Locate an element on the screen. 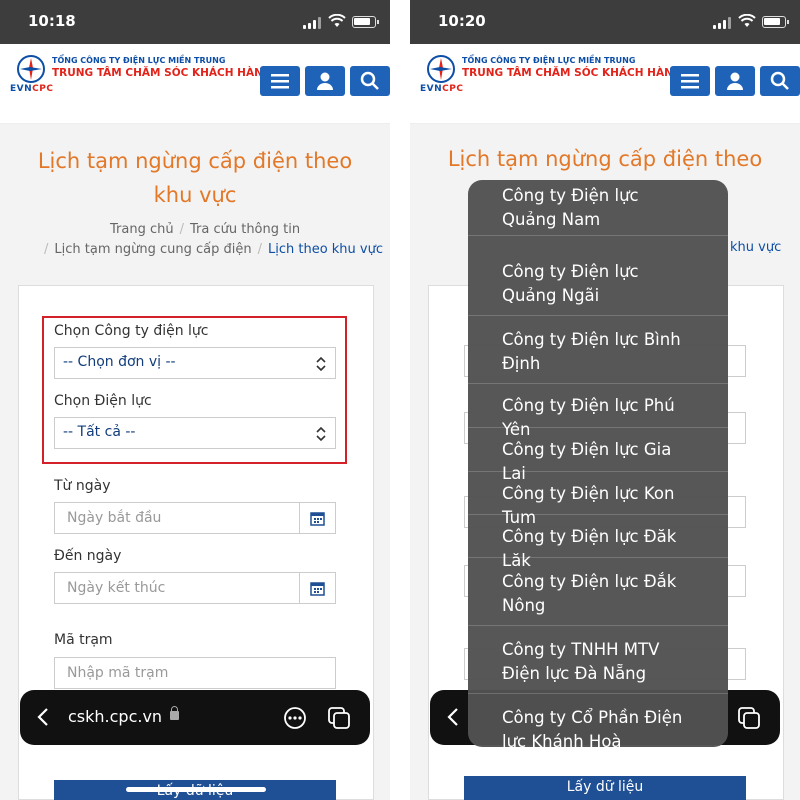  breadcrumb-current: khu vực is located at coordinates (756, 247).